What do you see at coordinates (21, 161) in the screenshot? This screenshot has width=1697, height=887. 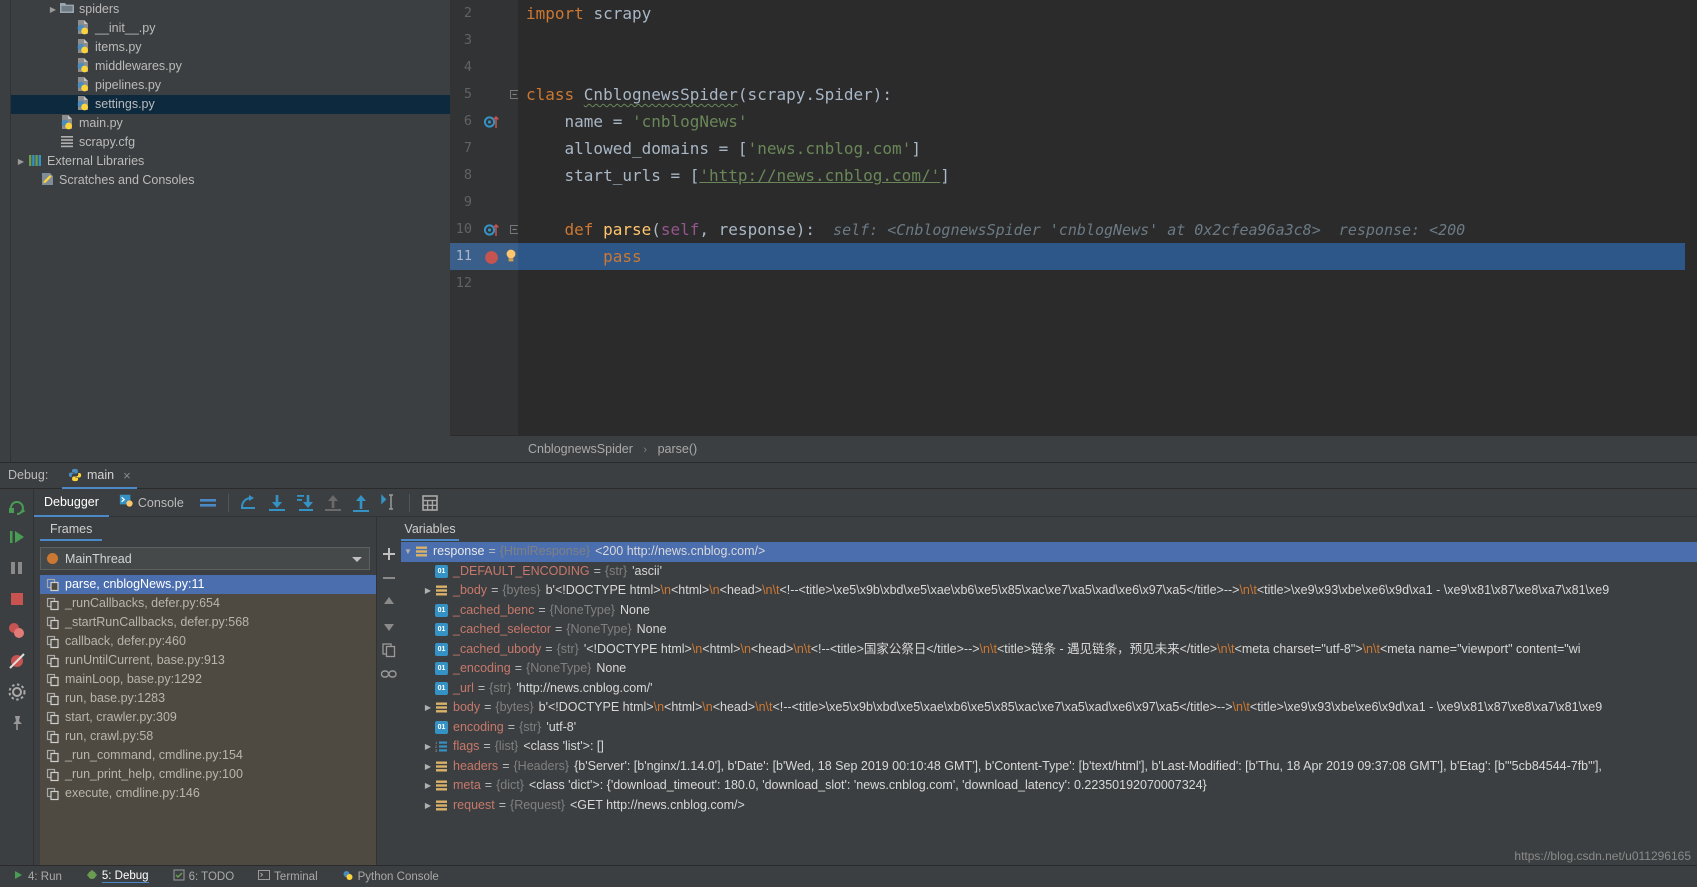 I see `expand-arrow-icon: ▶` at bounding box center [21, 161].